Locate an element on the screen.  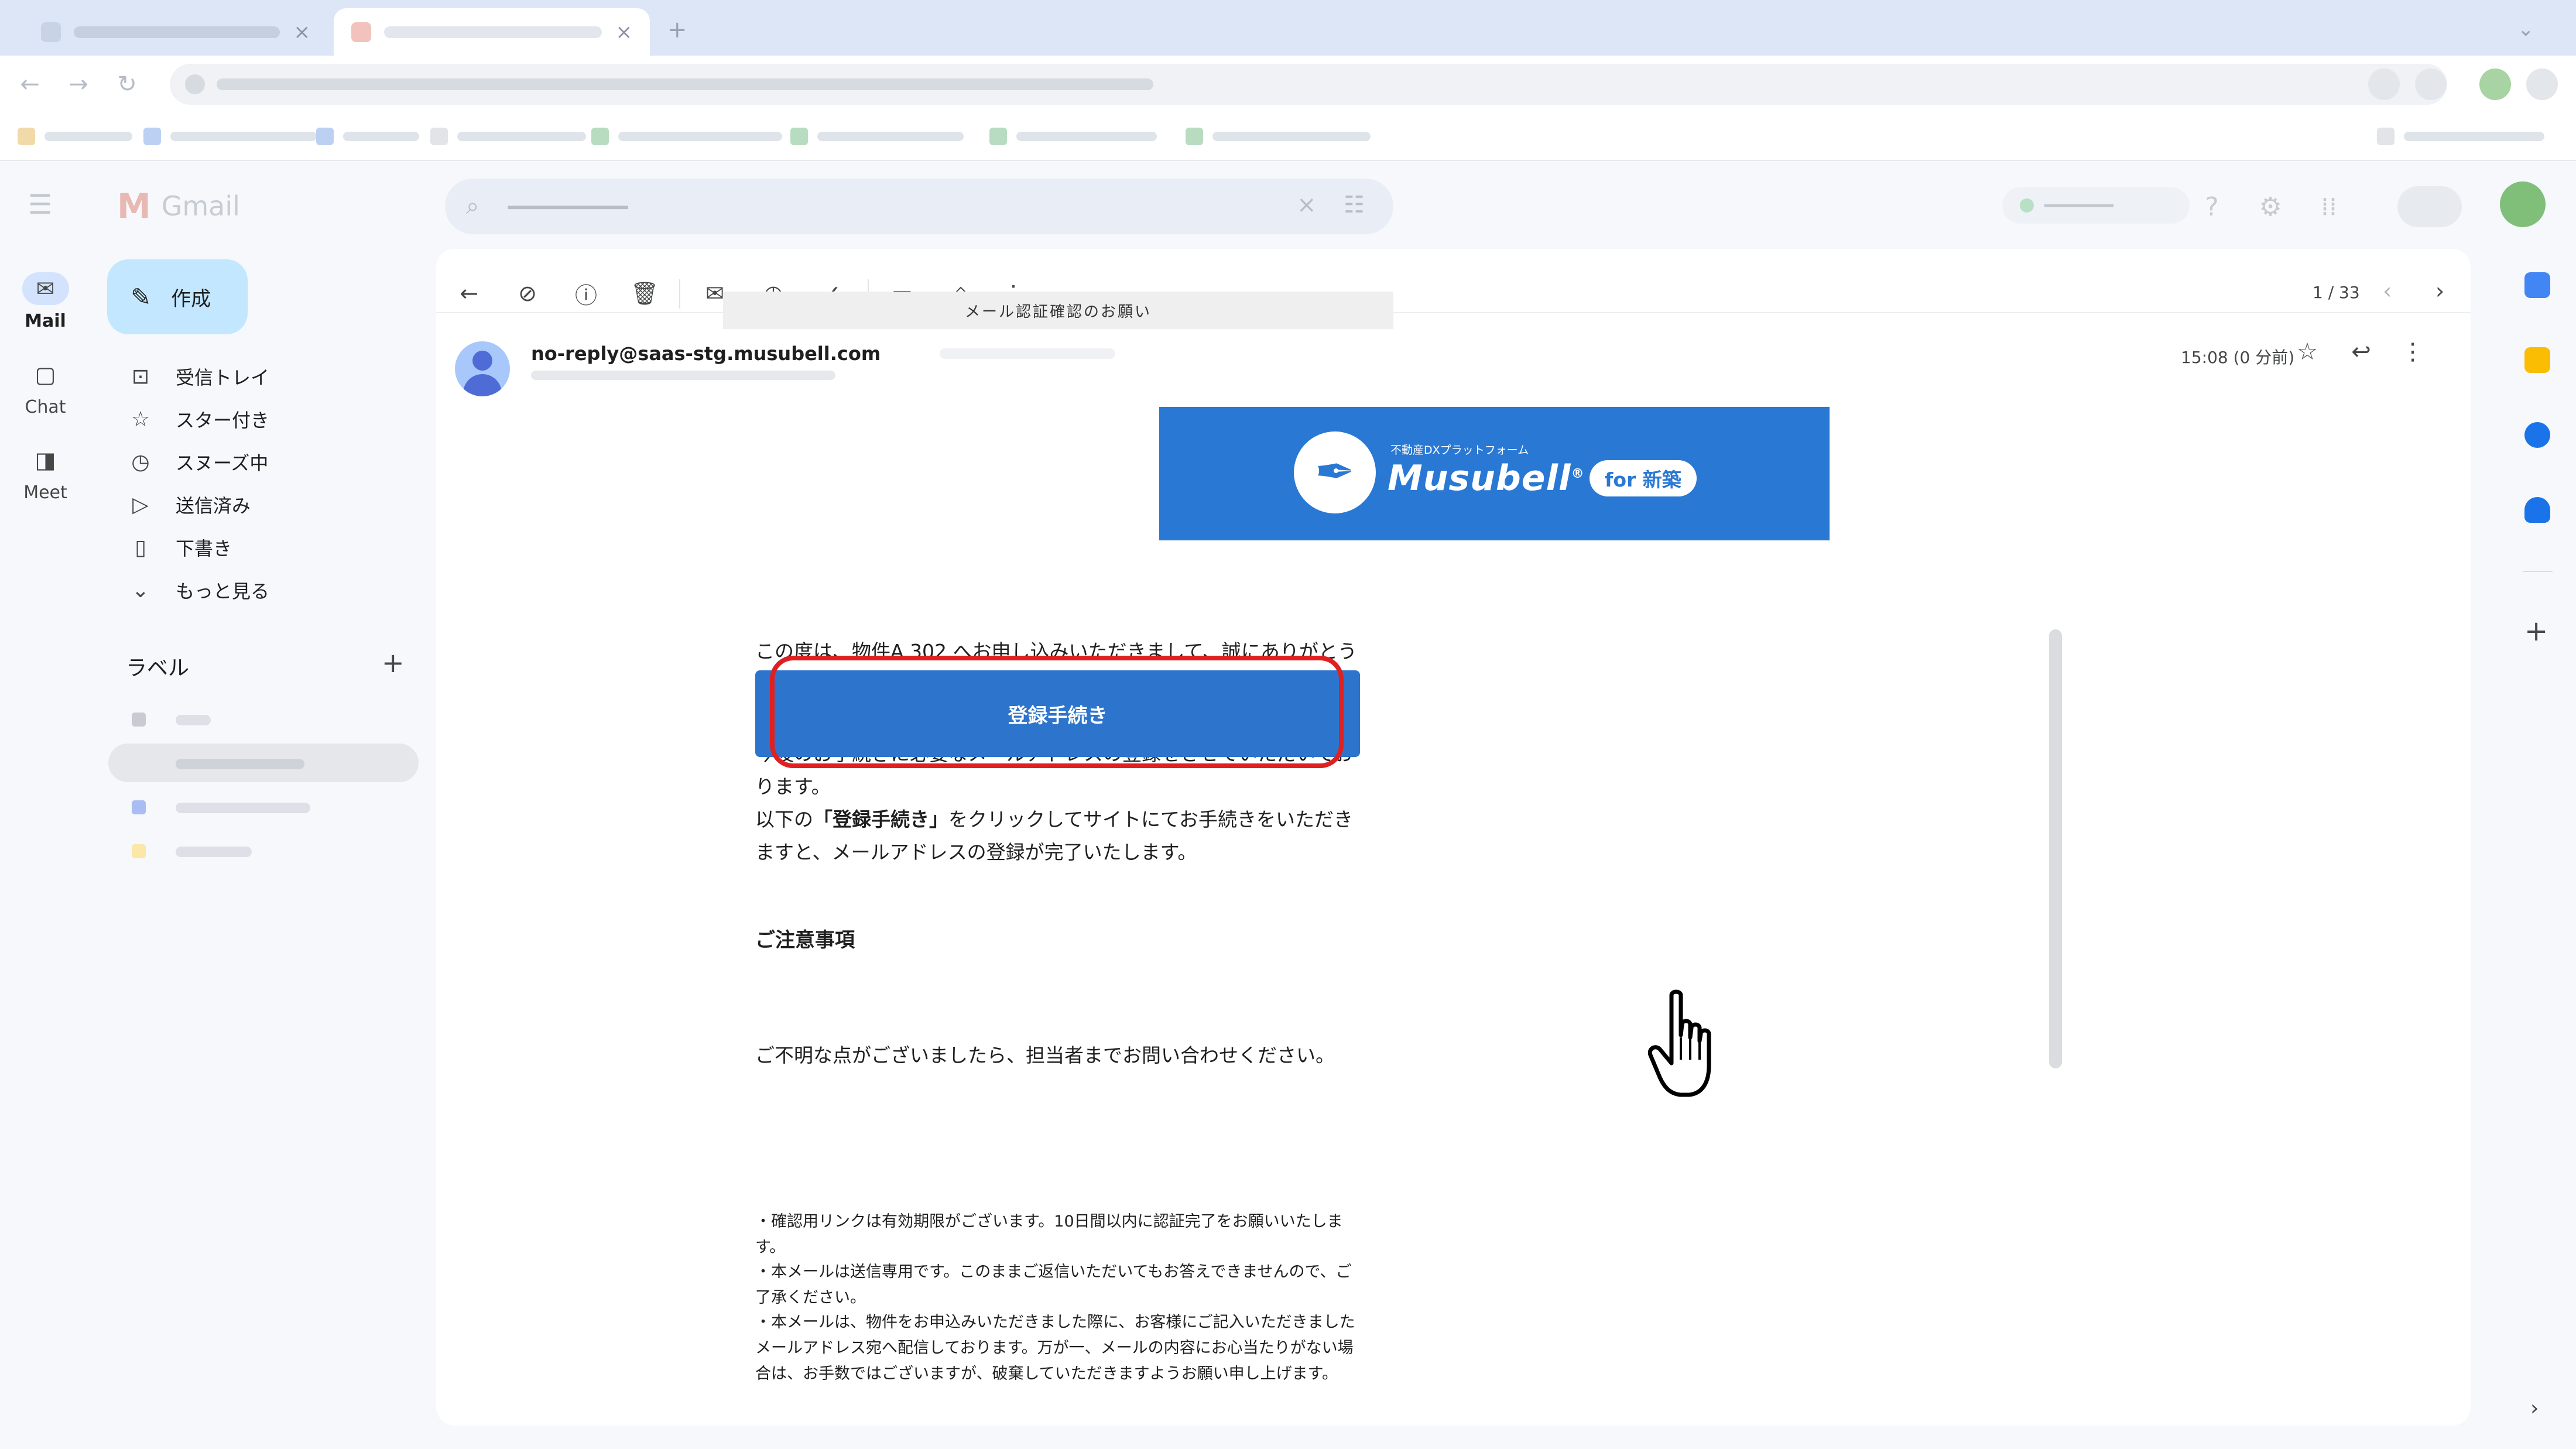
draft-icon: ▯ is located at coordinates (140, 547).